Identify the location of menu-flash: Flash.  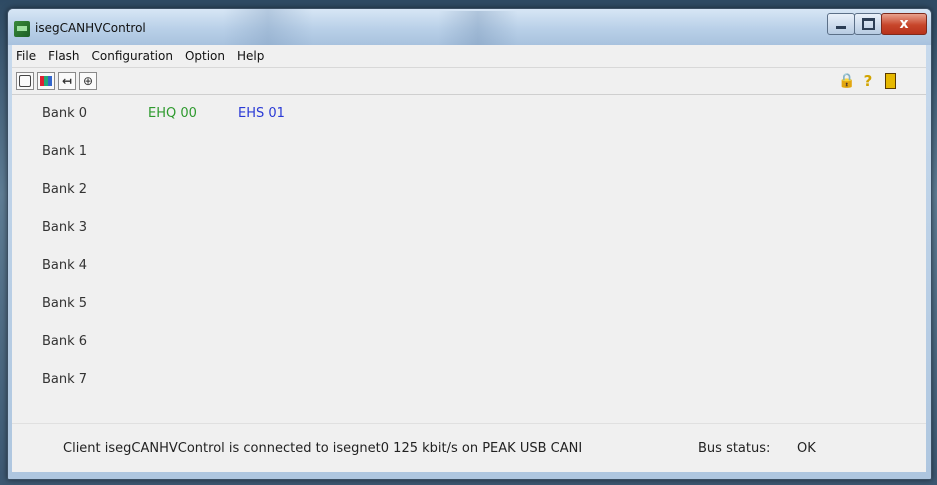
(63, 56).